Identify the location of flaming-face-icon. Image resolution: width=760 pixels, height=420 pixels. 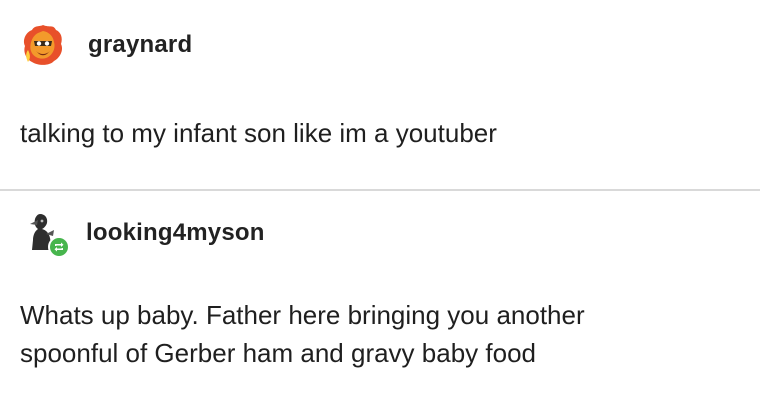
(43, 45).